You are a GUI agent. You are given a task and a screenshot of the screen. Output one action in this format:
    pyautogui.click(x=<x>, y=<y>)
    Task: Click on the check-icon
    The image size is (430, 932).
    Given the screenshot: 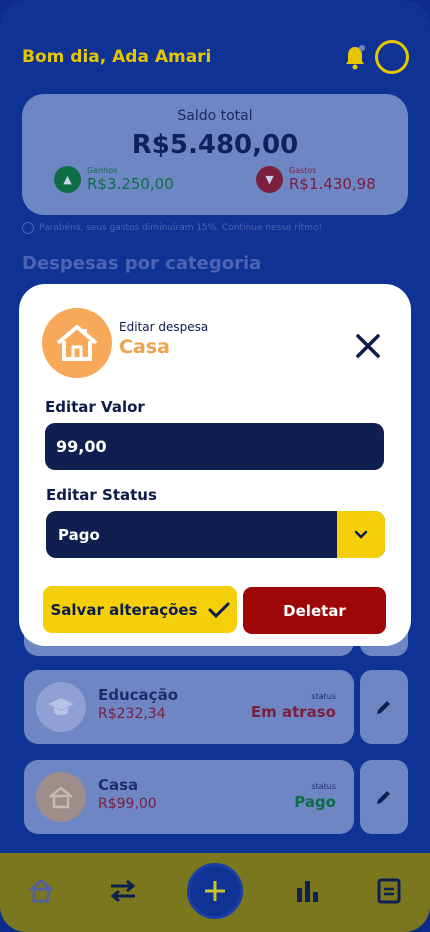 What is the action you would take?
    pyautogui.click(x=218, y=610)
    